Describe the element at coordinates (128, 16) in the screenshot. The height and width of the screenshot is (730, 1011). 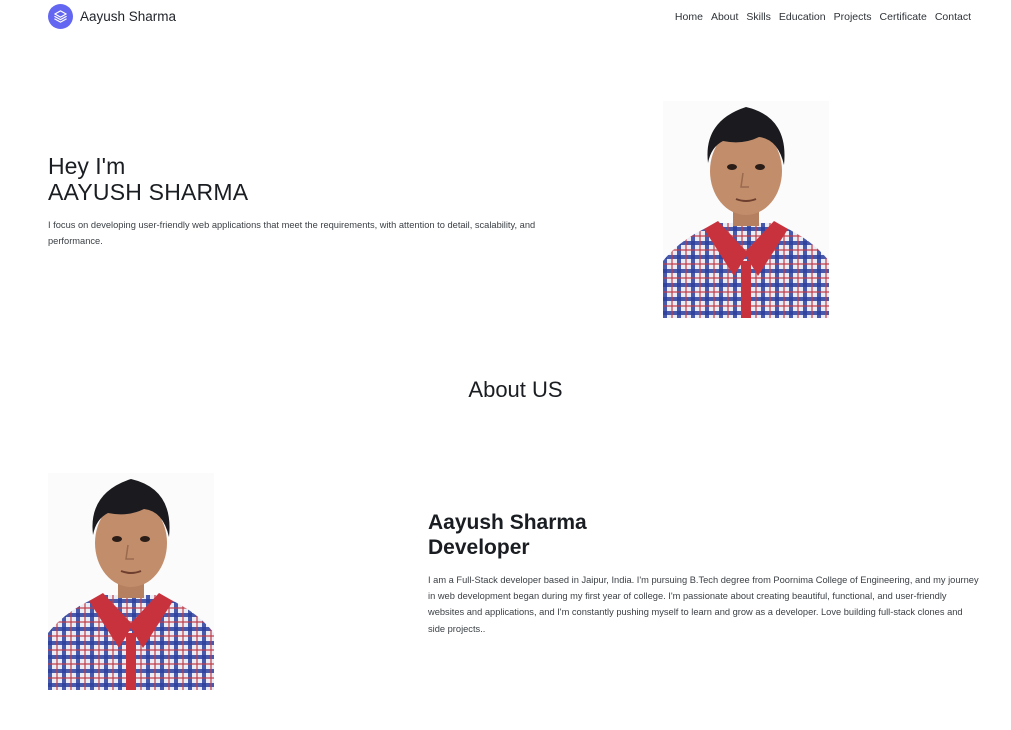
I see `brand-name: Aayush Sharma` at that location.